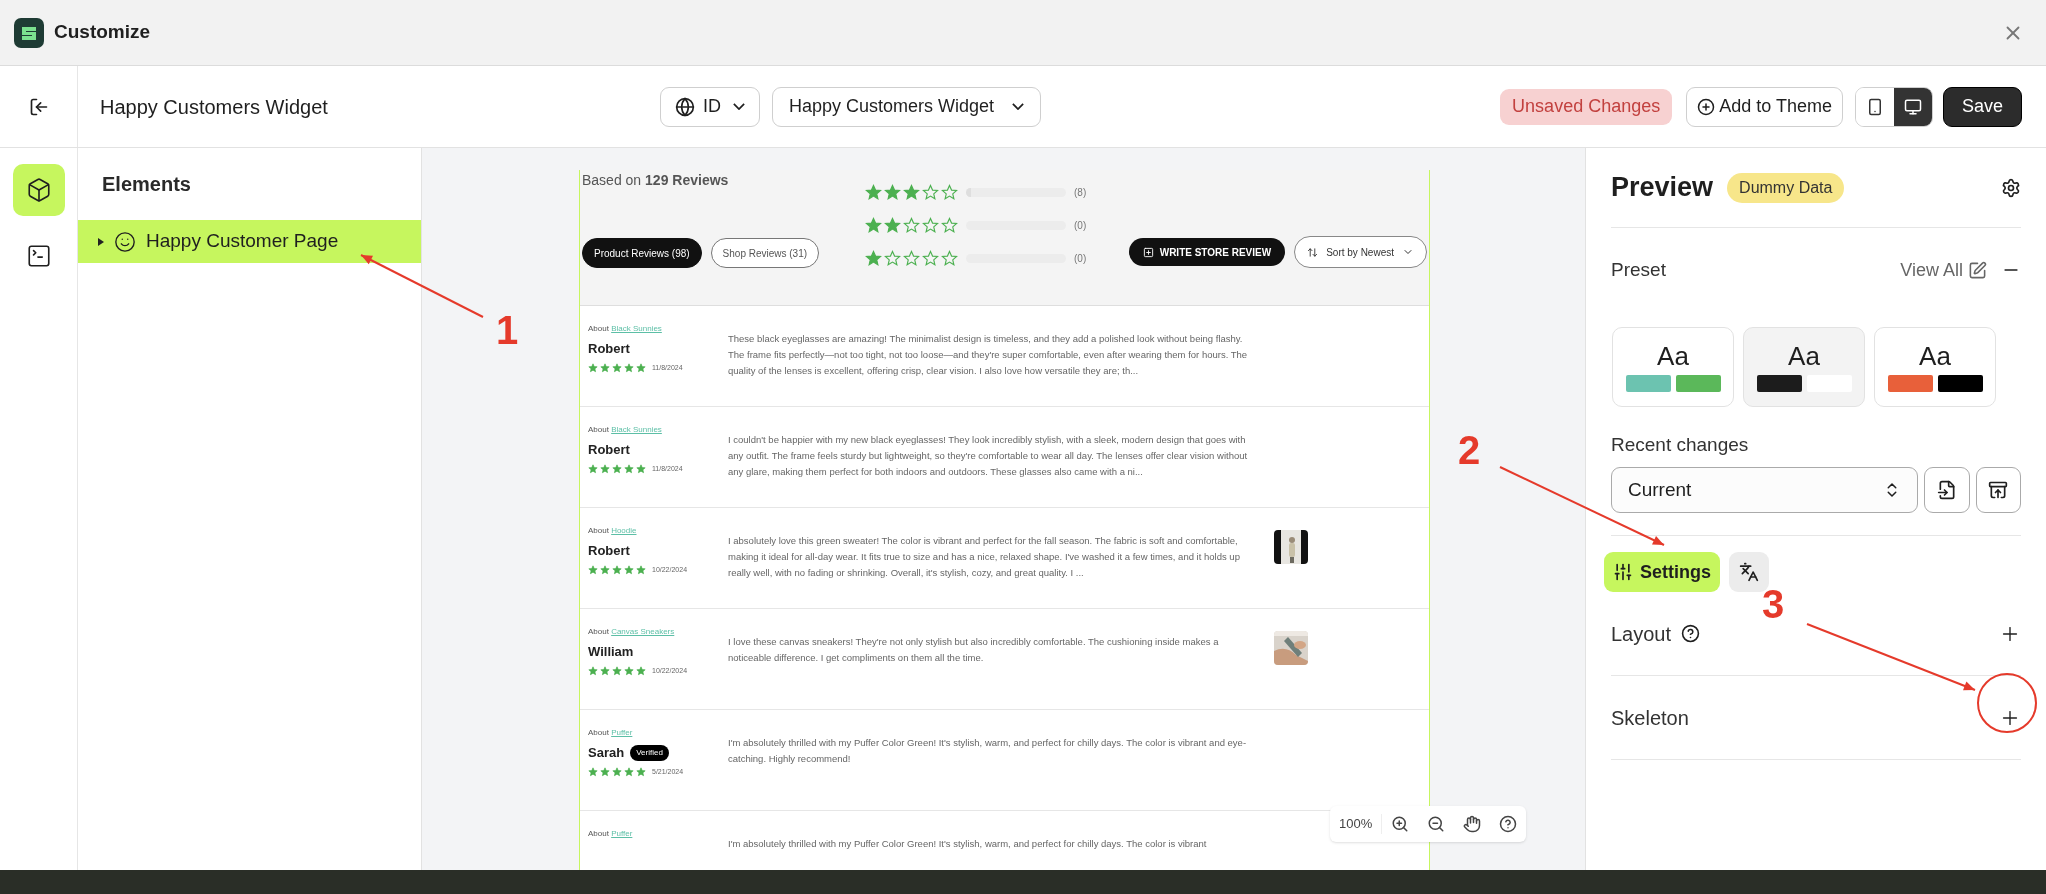  What do you see at coordinates (632, 632) in the screenshot?
I see `review-product: About Canvas Sneakers` at bounding box center [632, 632].